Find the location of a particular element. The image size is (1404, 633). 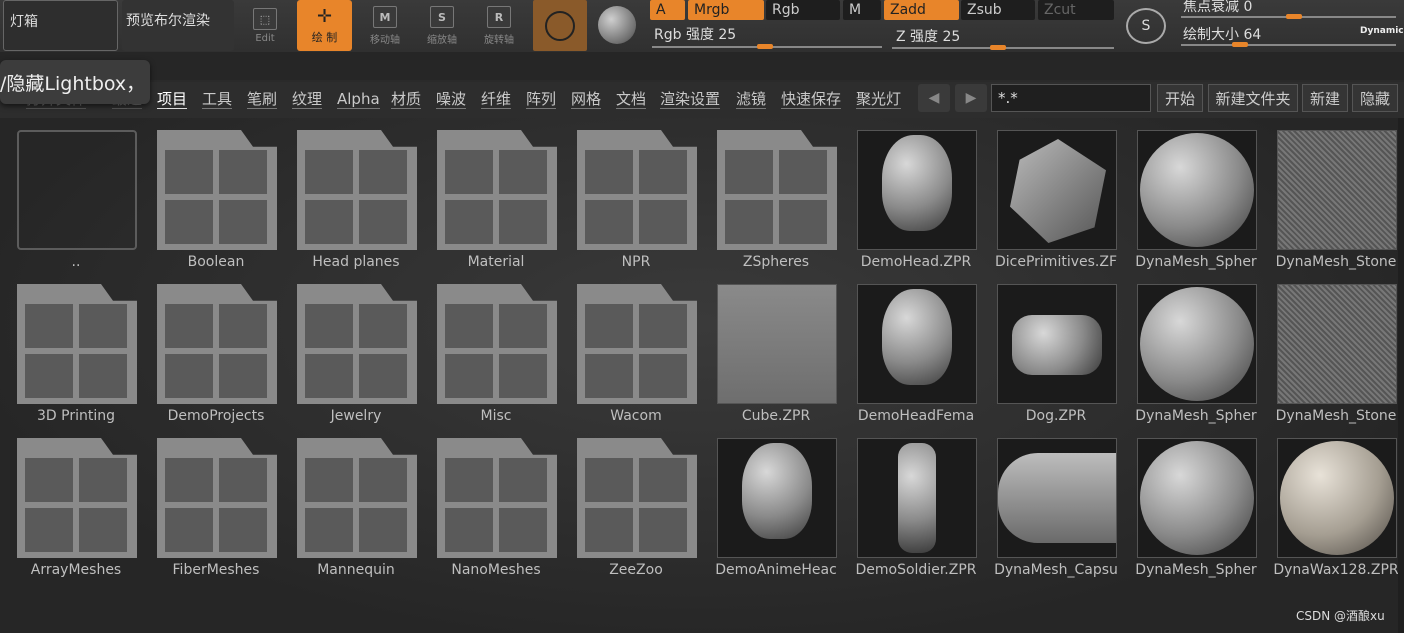

tab-3: 工具 is located at coordinates (217, 99).